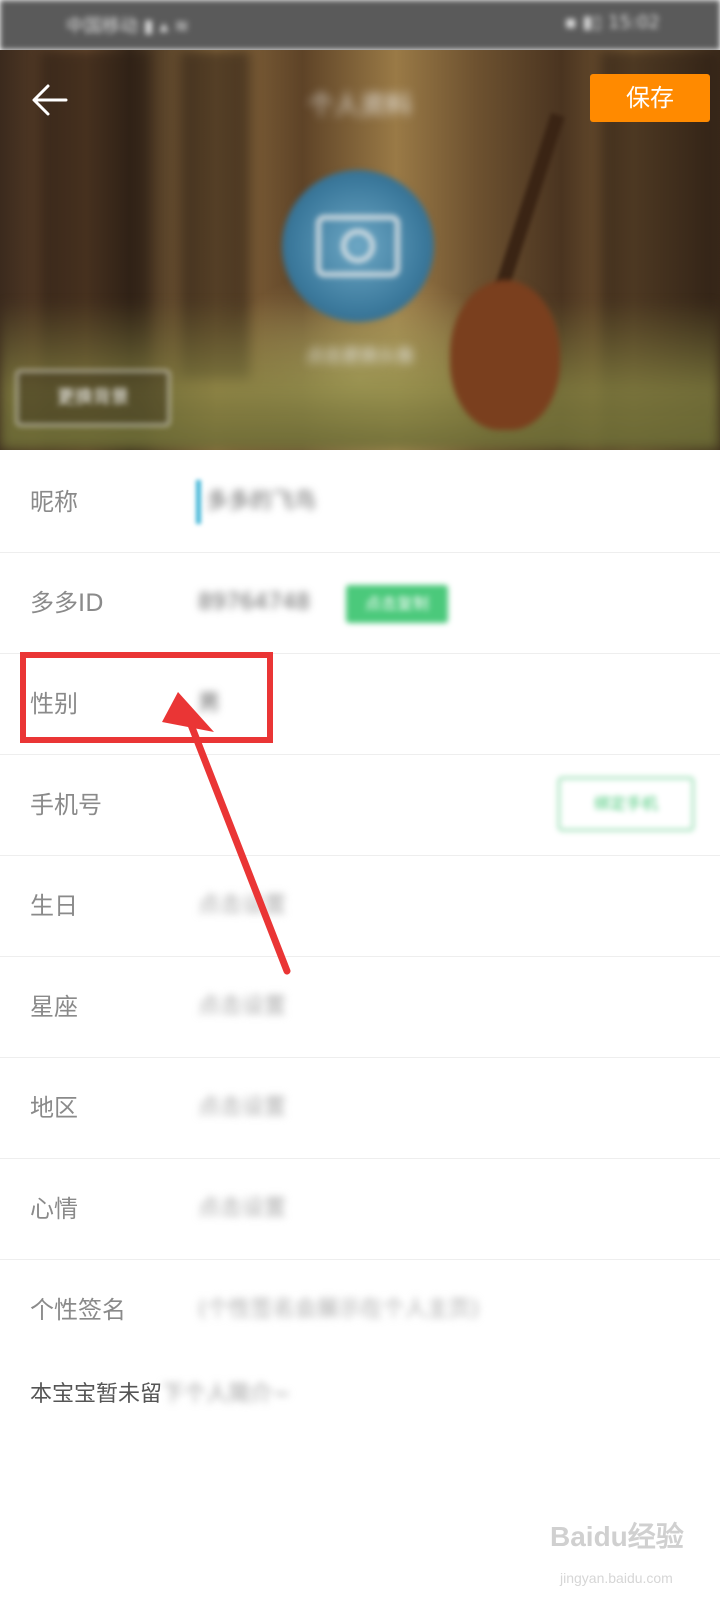 The width and height of the screenshot is (720, 1600). What do you see at coordinates (616, 1578) in the screenshot?
I see `watermark-url: jingyan.baidu.com` at bounding box center [616, 1578].